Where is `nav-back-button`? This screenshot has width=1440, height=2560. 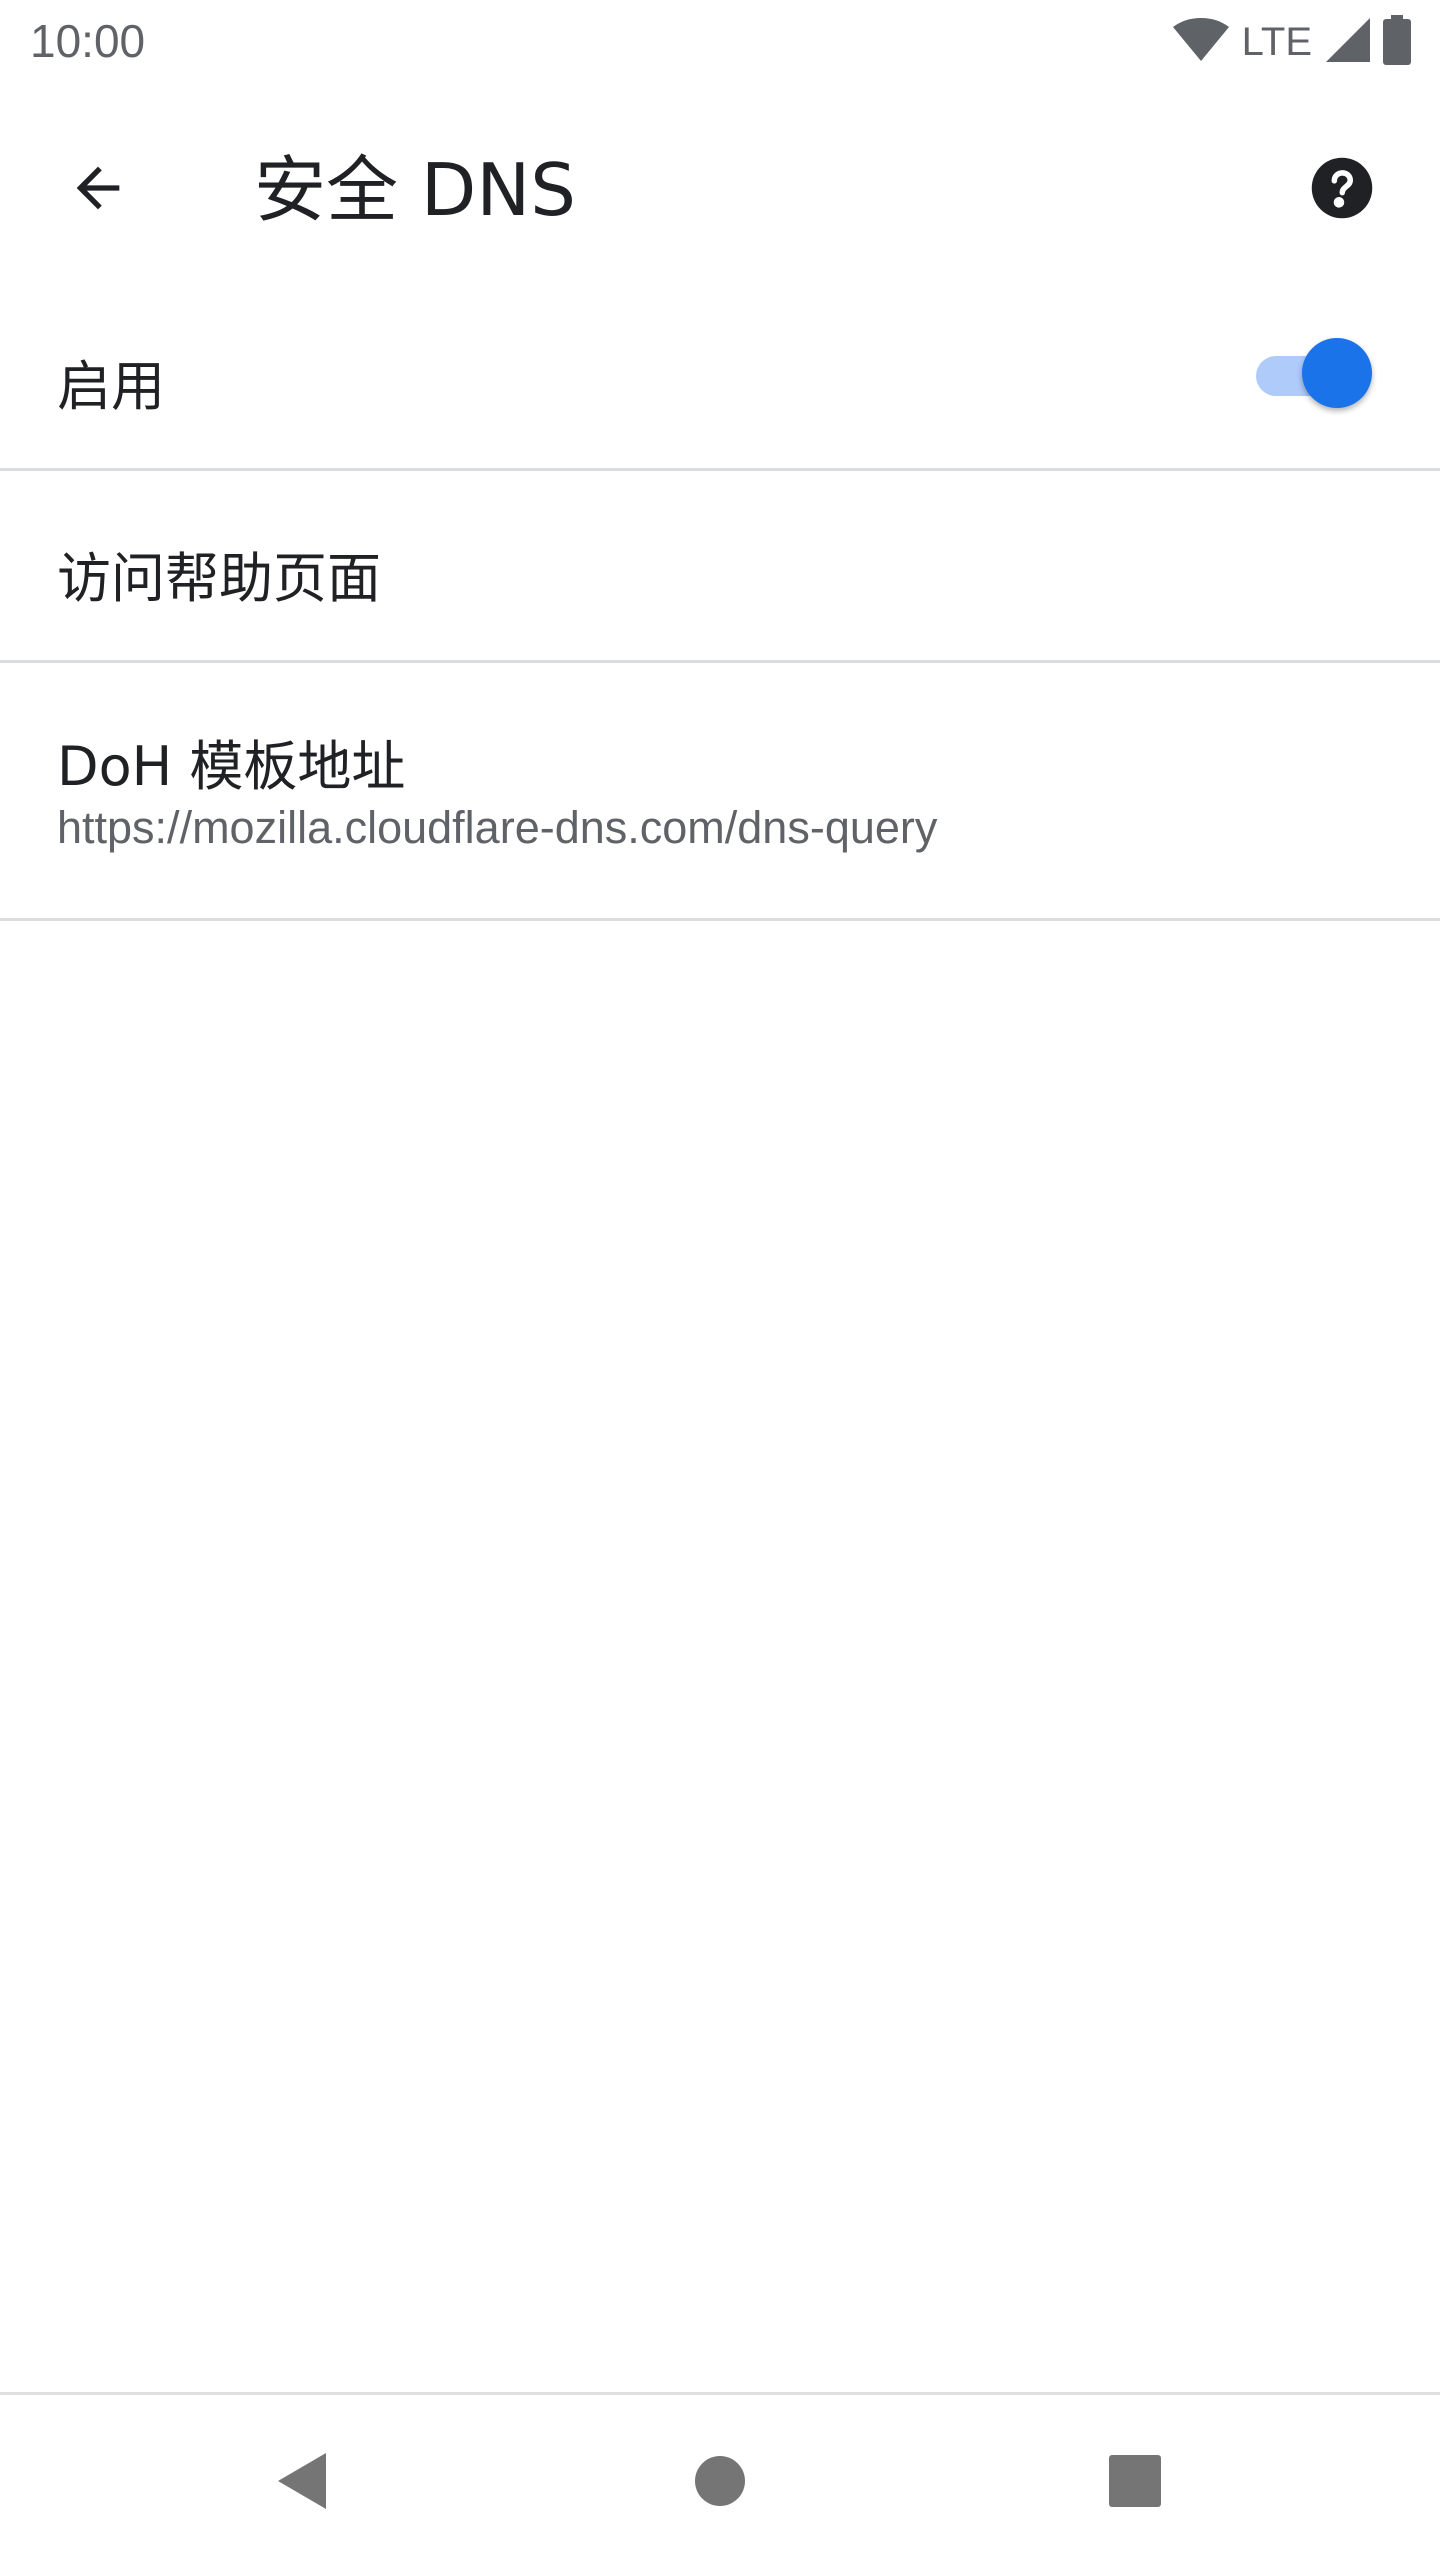 nav-back-button is located at coordinates (302, 2483).